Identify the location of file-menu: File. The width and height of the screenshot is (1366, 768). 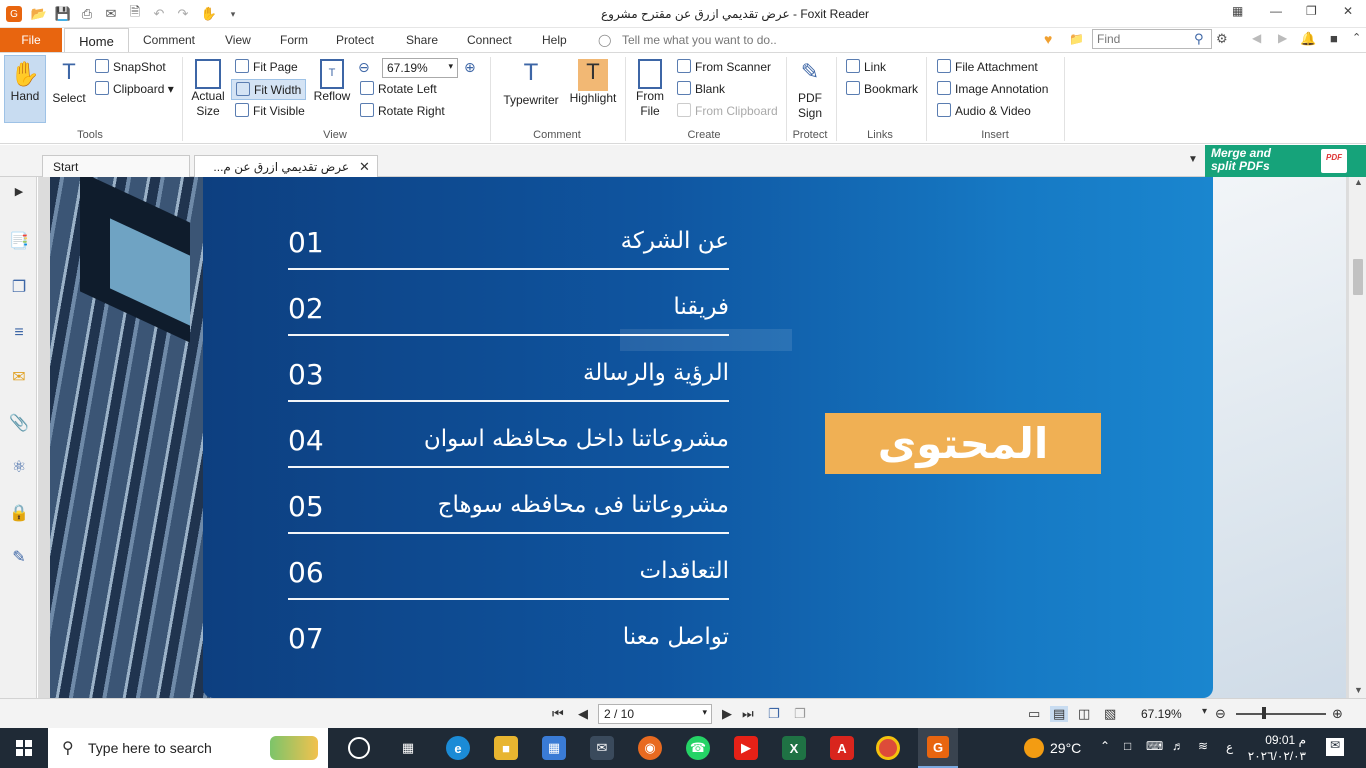
(31, 40).